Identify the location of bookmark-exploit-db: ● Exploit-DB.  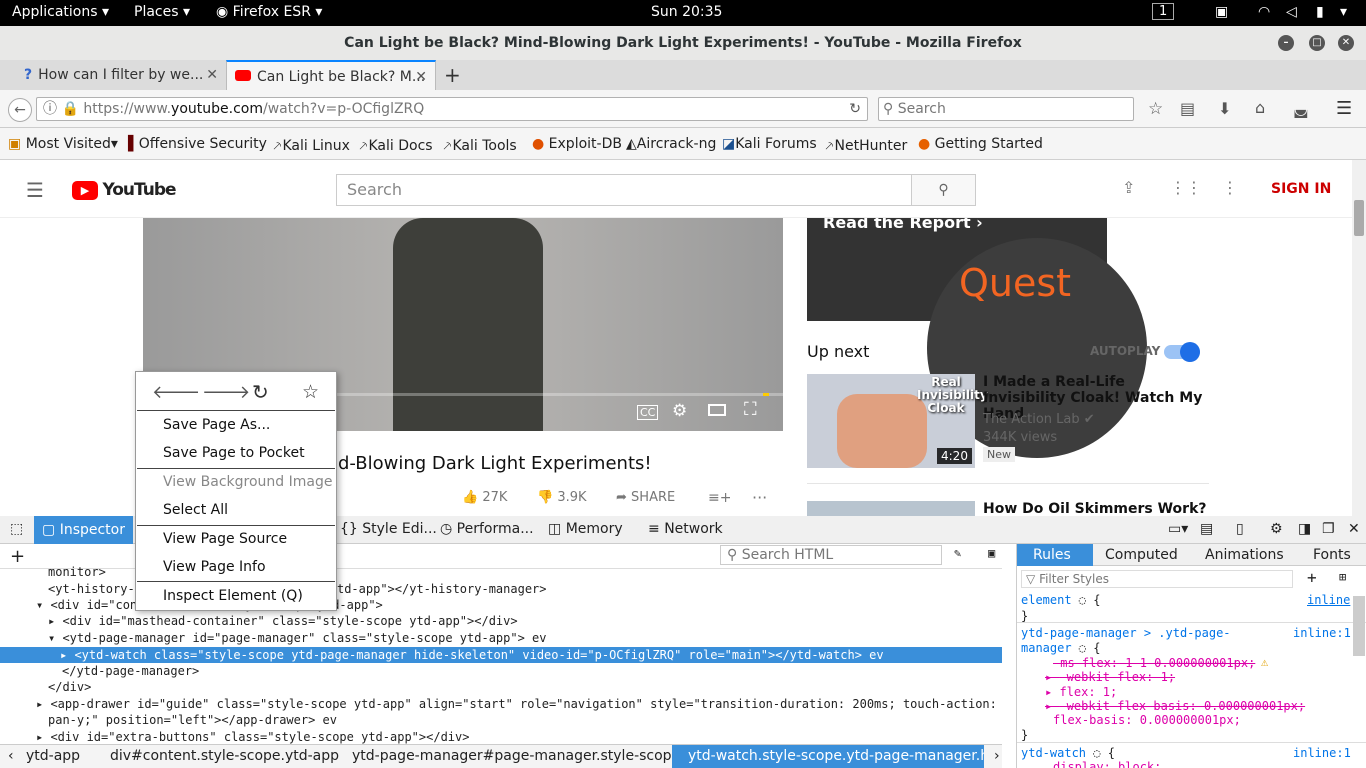
(577, 144).